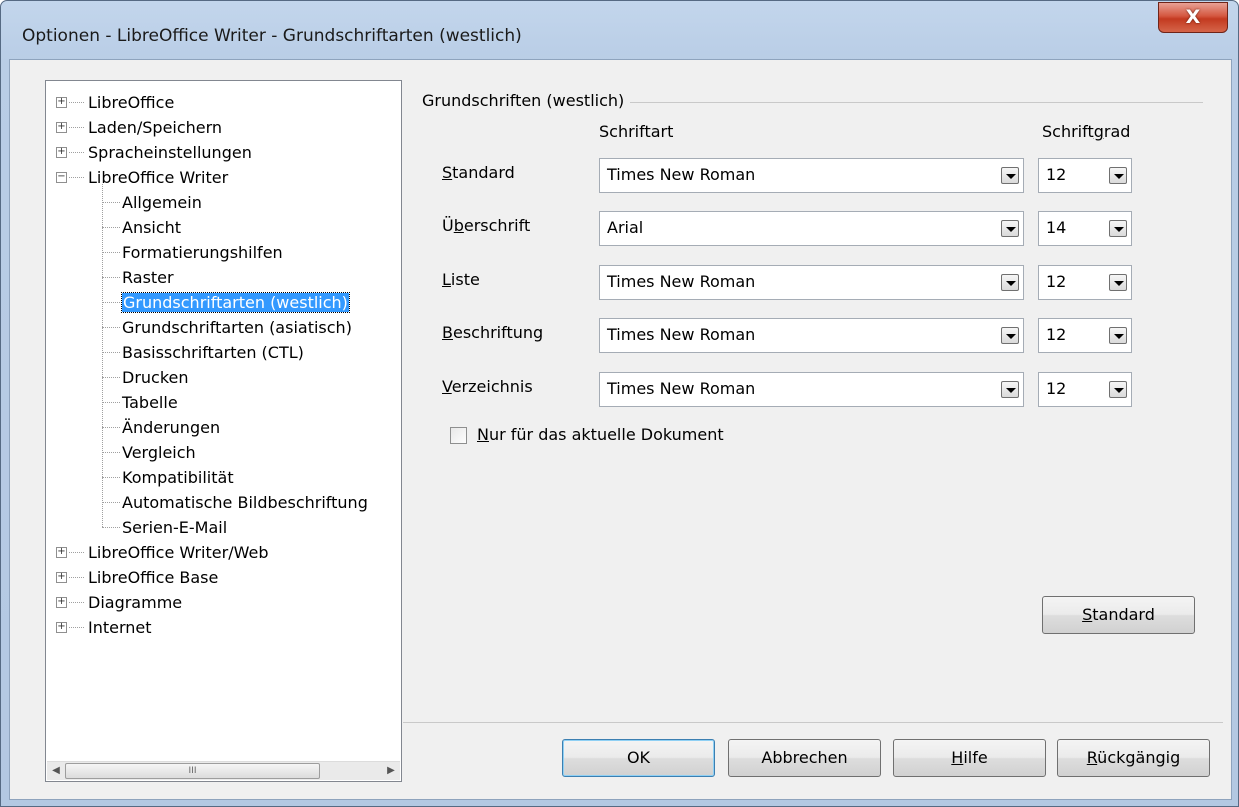 The image size is (1239, 807). I want to click on tree-item: LibreOffice Writer/Web, so click(178, 552).